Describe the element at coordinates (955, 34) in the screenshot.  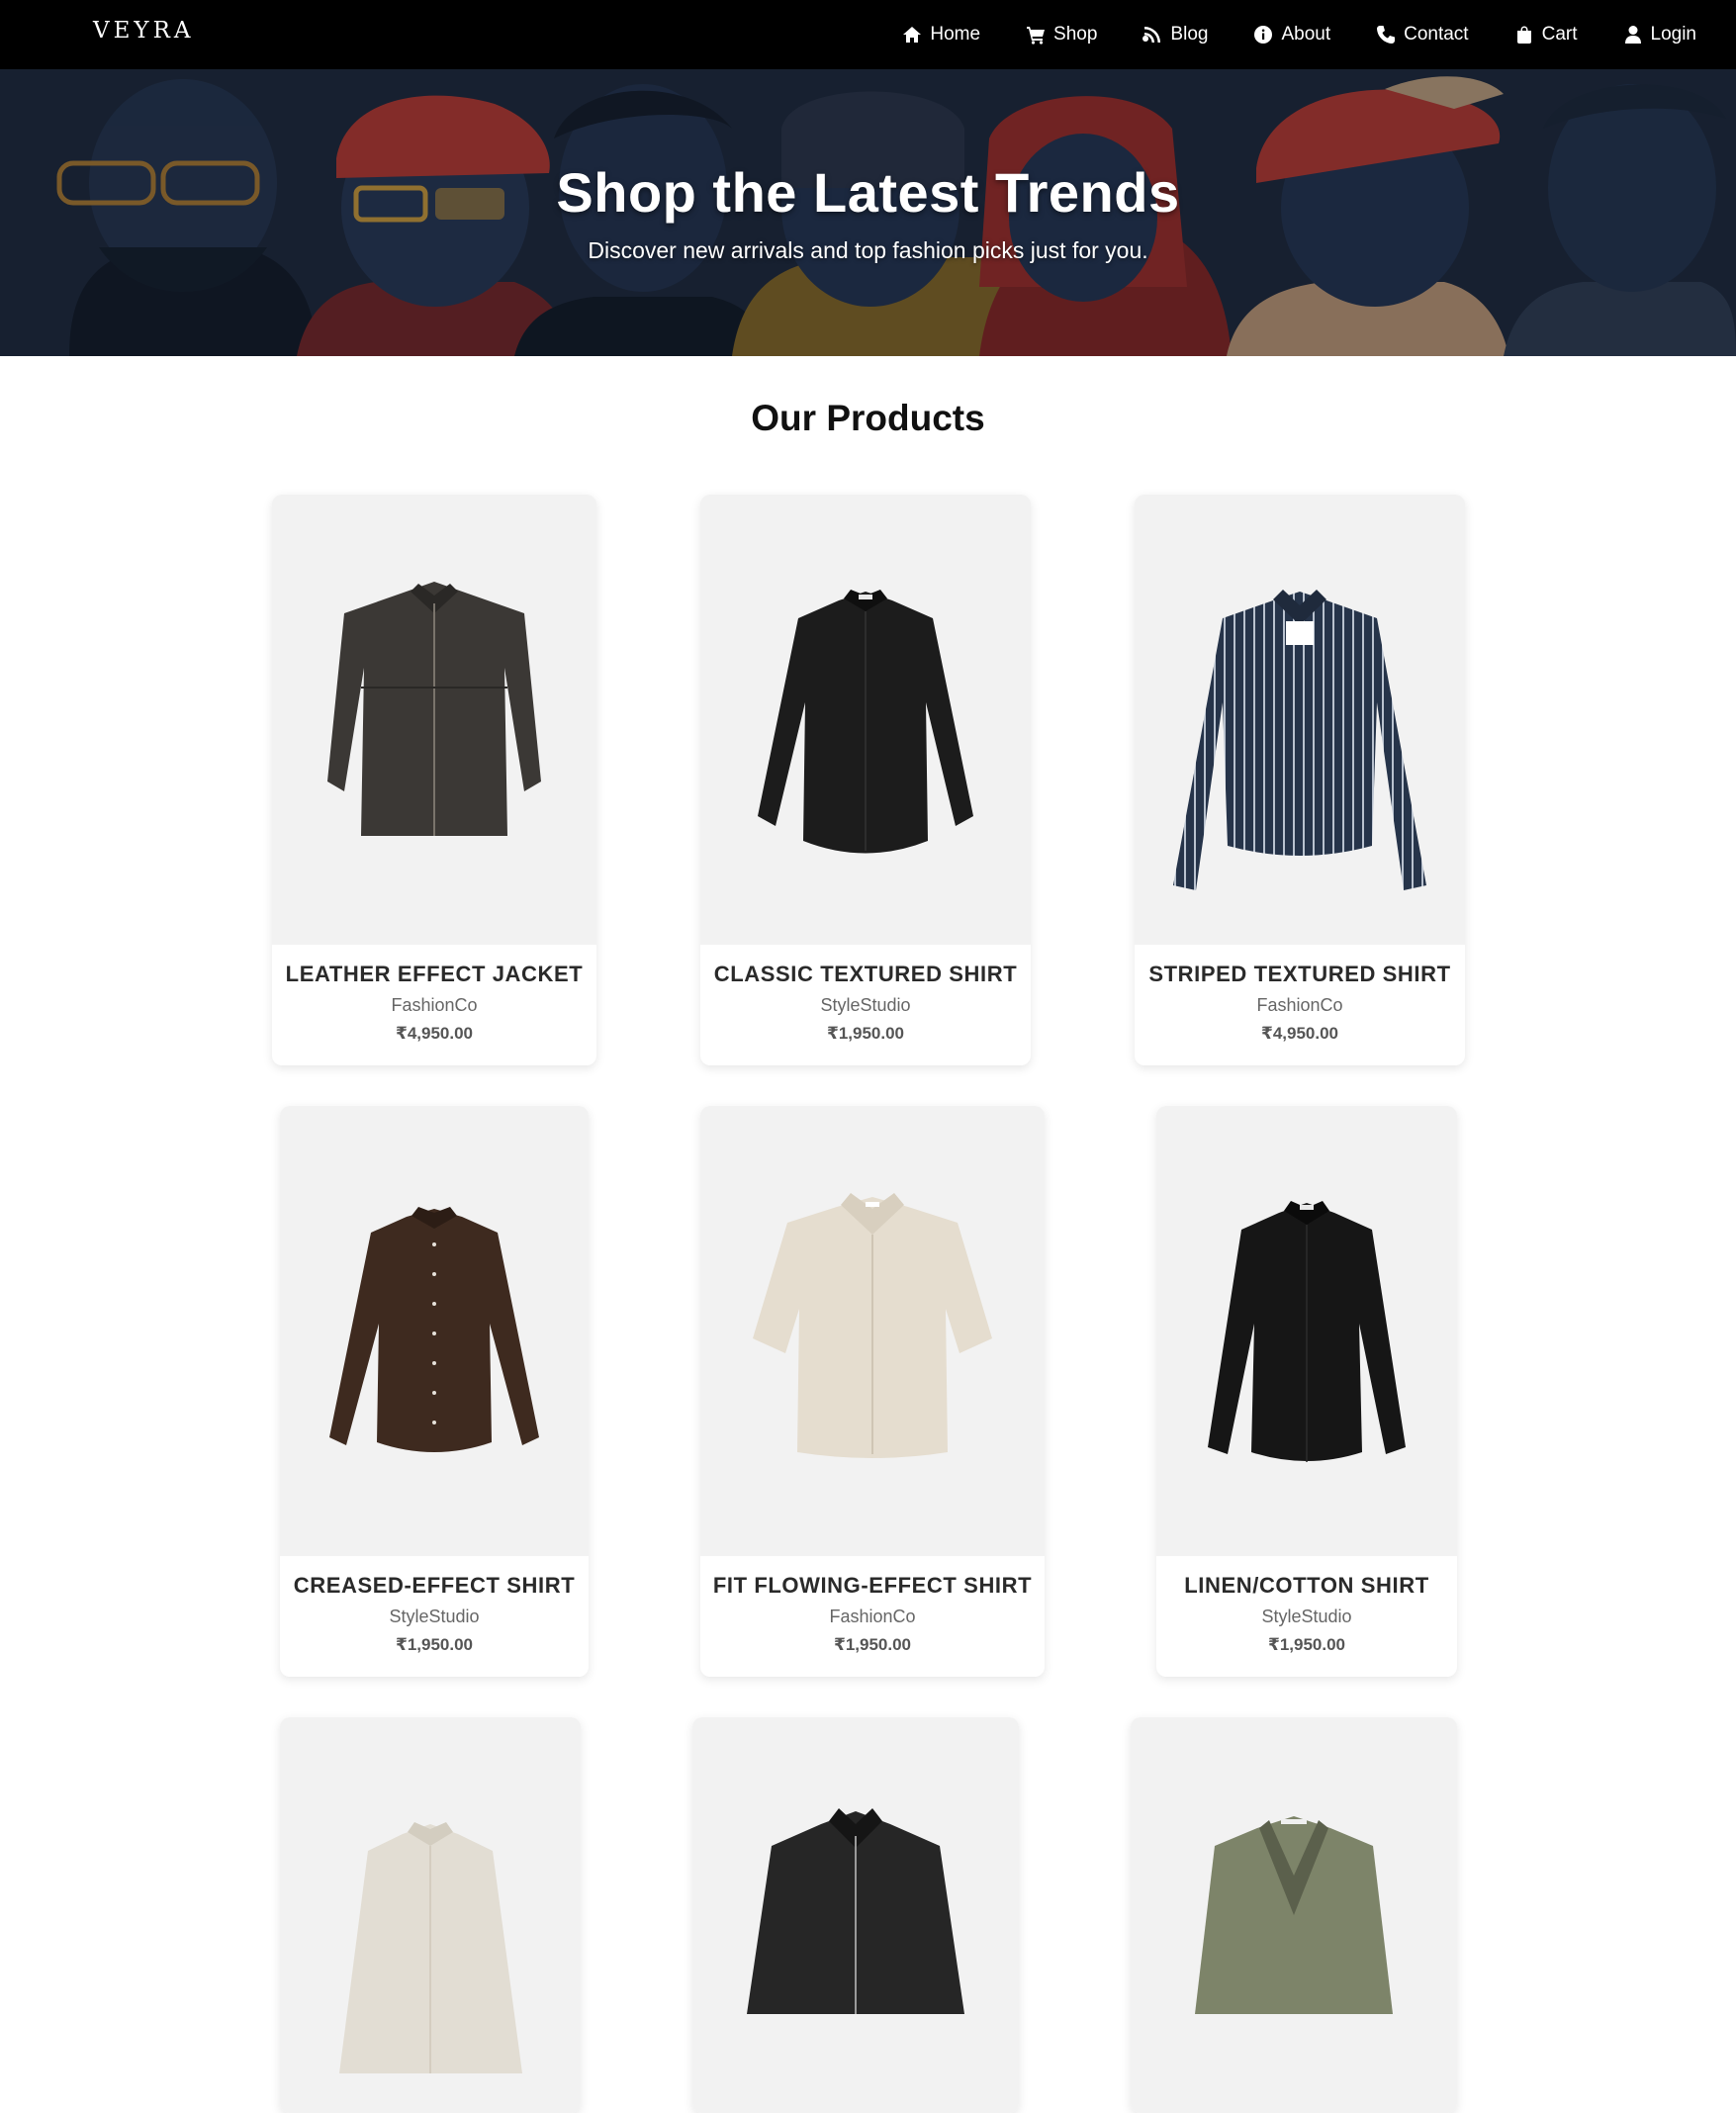
I see `nav-item-label: Home` at that location.